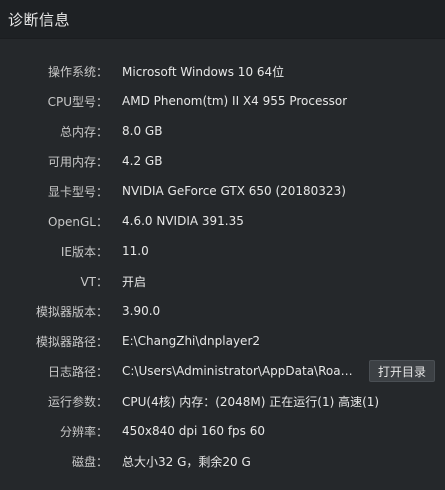 The height and width of the screenshot is (490, 445). I want to click on available-memory-value: 4.2 GB, so click(142, 161).